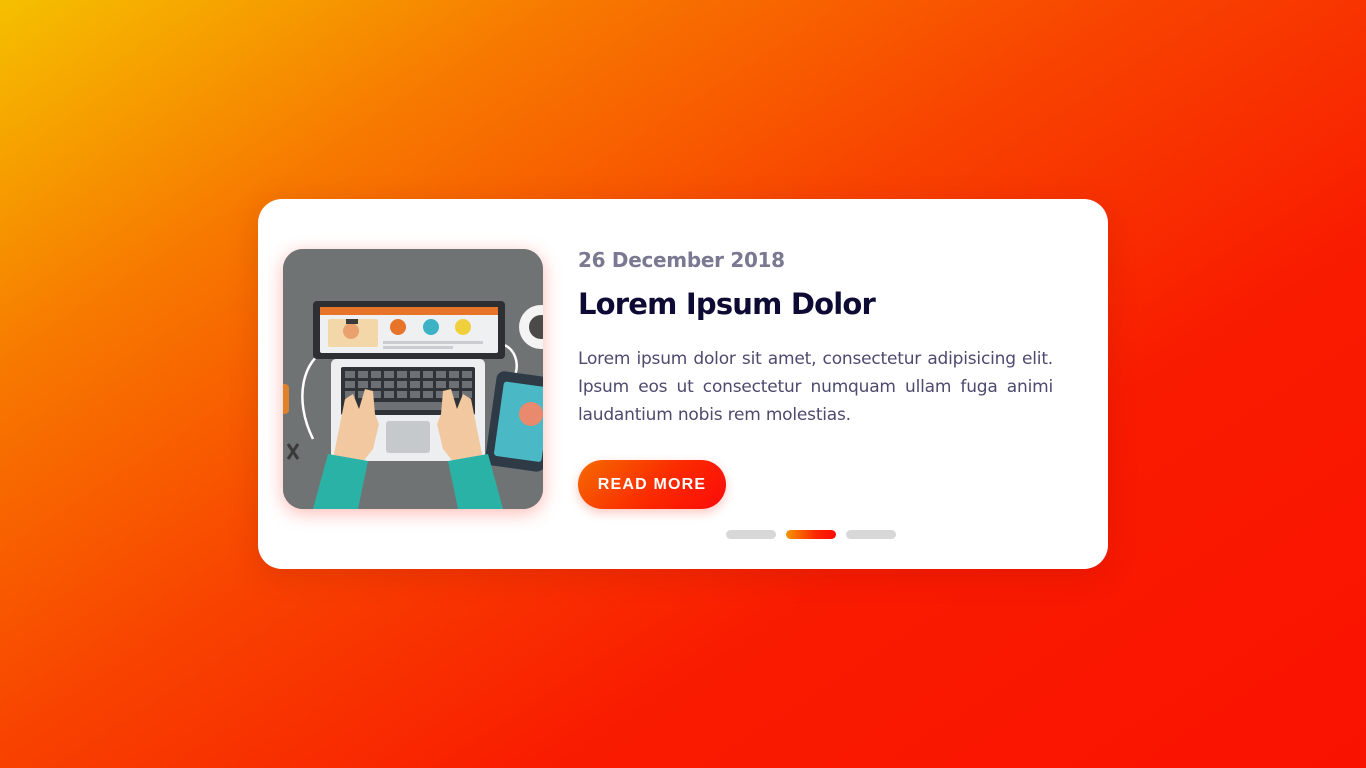  What do you see at coordinates (727, 304) in the screenshot?
I see `post-title: Lorem Ipsum Dolor` at bounding box center [727, 304].